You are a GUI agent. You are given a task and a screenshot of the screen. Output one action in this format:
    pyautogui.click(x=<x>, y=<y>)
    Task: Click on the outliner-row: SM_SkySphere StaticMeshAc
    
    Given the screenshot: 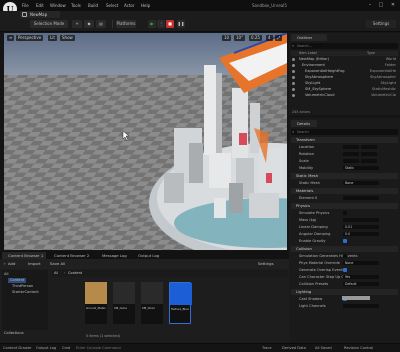 What is the action you would take?
    pyautogui.click(x=344, y=89)
    